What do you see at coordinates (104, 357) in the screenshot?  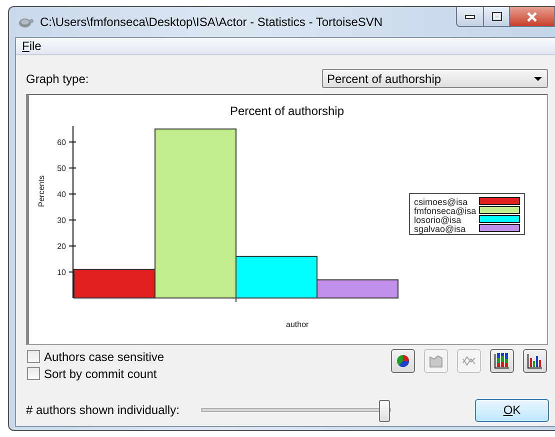 I see `checkbox-label: Authors case sensitive` at bounding box center [104, 357].